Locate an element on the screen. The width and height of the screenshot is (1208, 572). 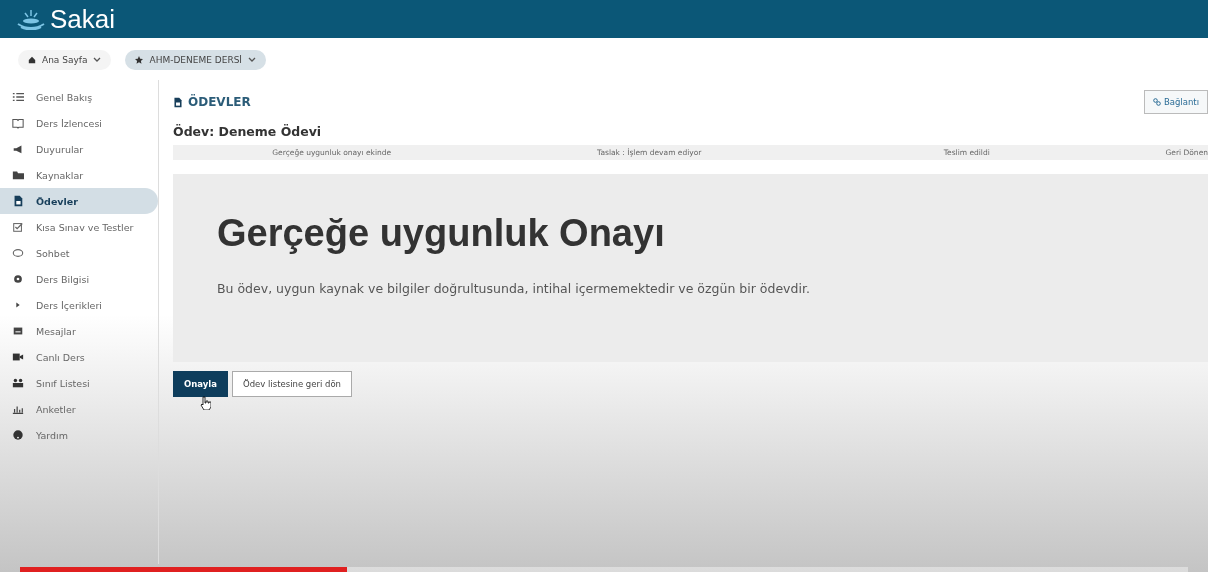
sidebar-item: Yardım is located at coordinates (79, 435).